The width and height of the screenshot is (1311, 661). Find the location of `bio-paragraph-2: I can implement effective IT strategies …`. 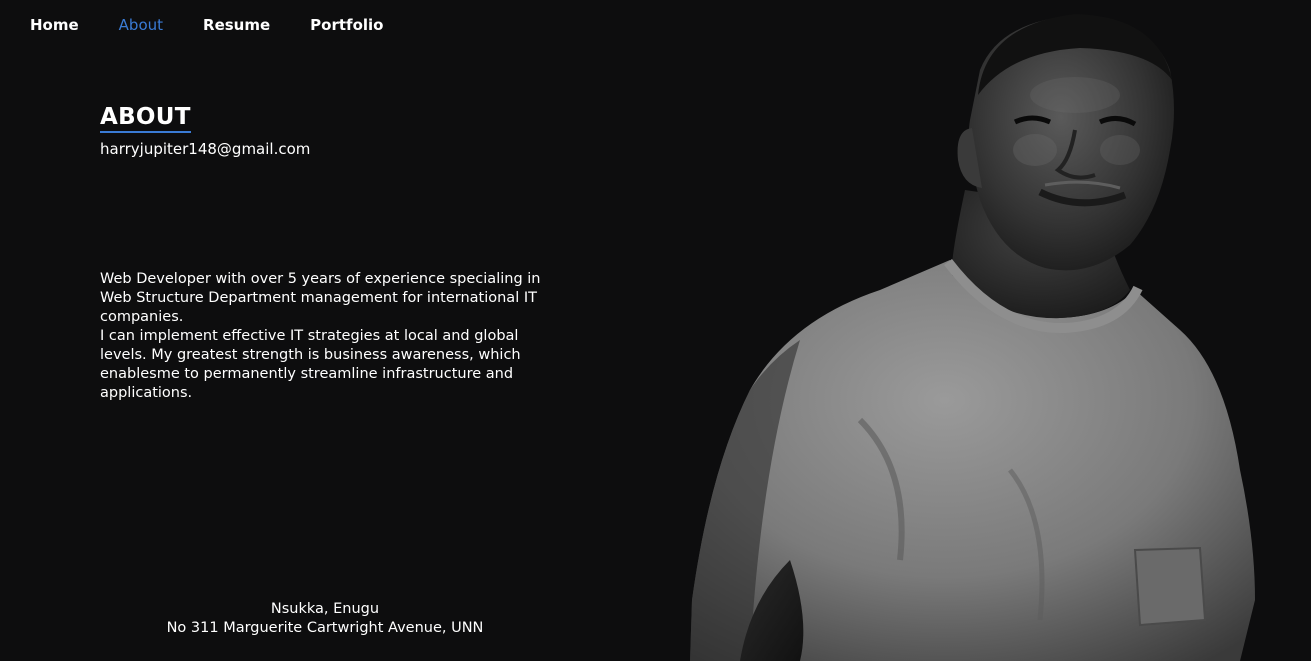

bio-paragraph-2: I can implement effective IT strategies … is located at coordinates (310, 364).